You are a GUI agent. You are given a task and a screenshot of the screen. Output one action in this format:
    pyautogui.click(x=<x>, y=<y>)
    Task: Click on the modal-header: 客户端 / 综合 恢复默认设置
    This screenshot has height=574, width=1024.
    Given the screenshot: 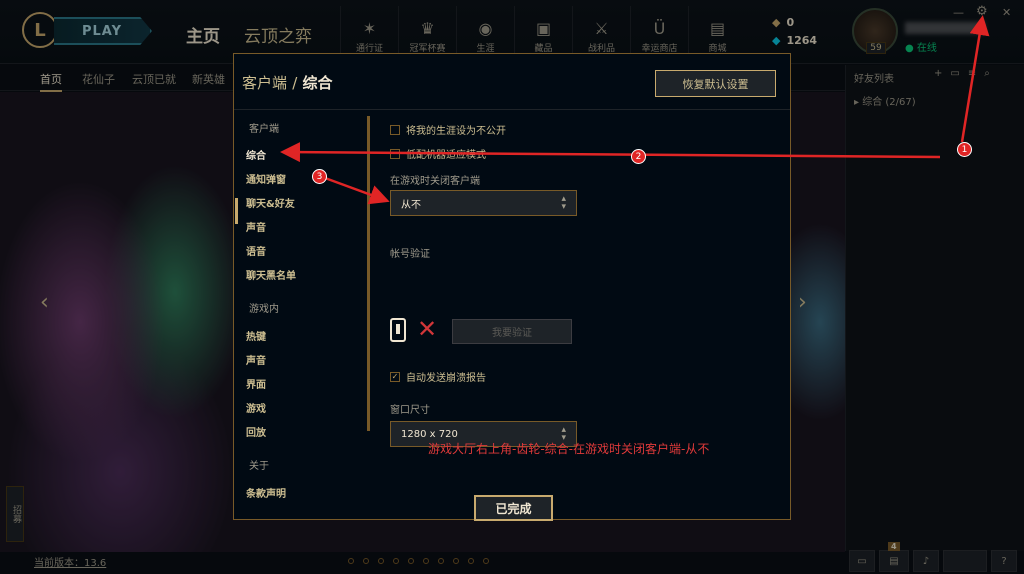 What is the action you would take?
    pyautogui.click(x=512, y=82)
    